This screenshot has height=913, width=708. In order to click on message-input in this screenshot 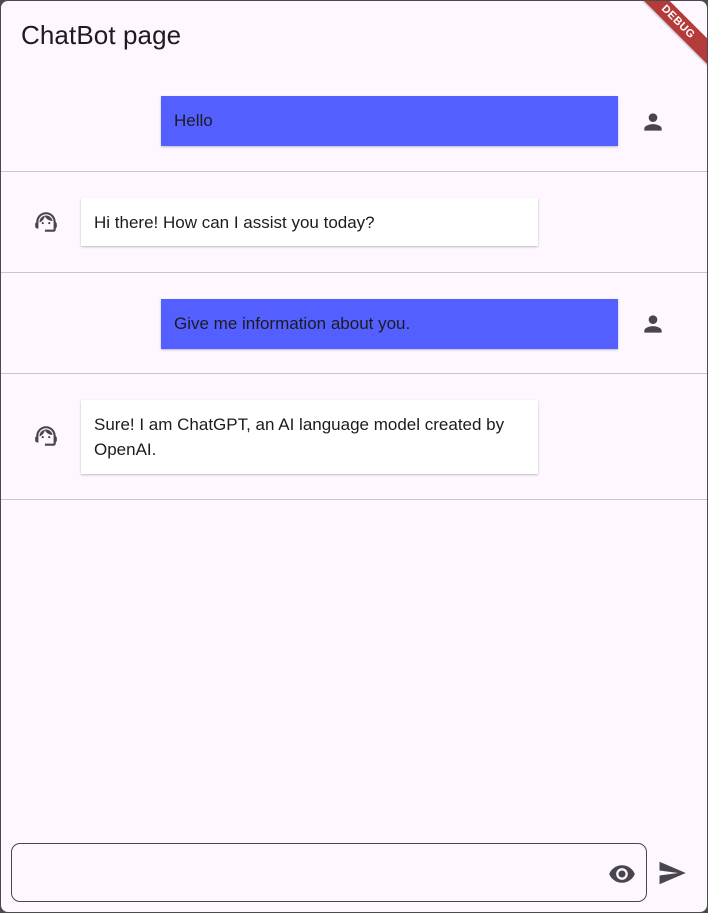, I will do `click(318, 873)`.